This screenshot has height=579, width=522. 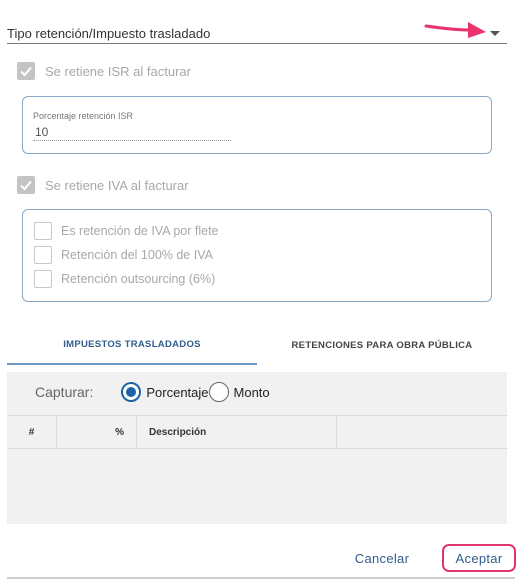 I want to click on tab-impuestos-trasladados: IMPUESTOS TRASLADADOS, so click(x=132, y=345).